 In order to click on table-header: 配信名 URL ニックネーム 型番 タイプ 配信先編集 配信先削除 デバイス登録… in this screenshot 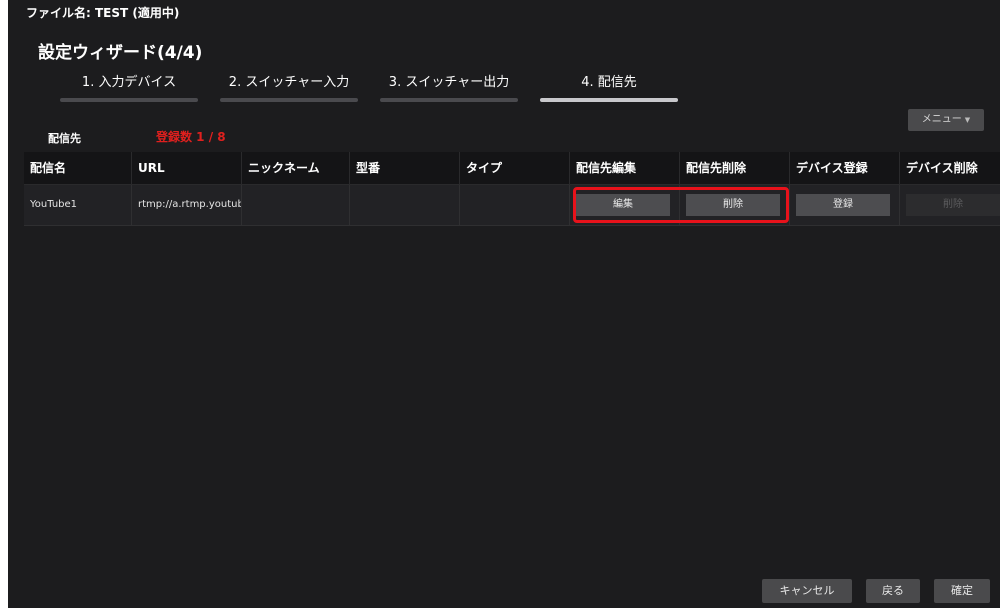, I will do `click(512, 168)`.